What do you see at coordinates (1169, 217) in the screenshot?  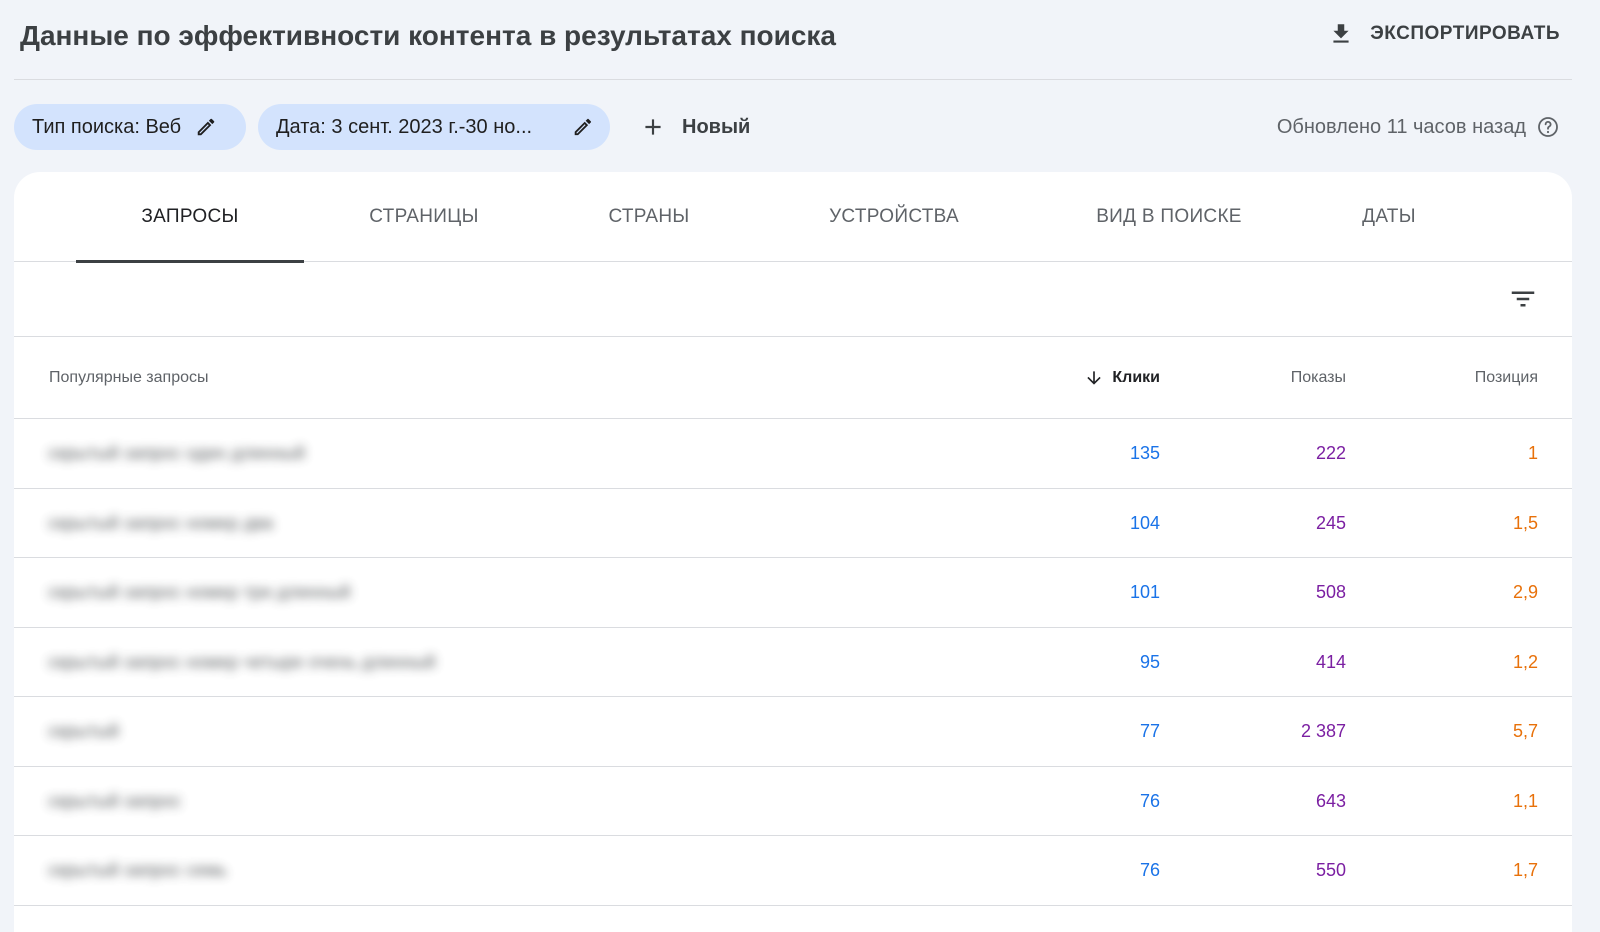 I see `tab-search-appearance: ВИД В ПОИСКЕ` at bounding box center [1169, 217].